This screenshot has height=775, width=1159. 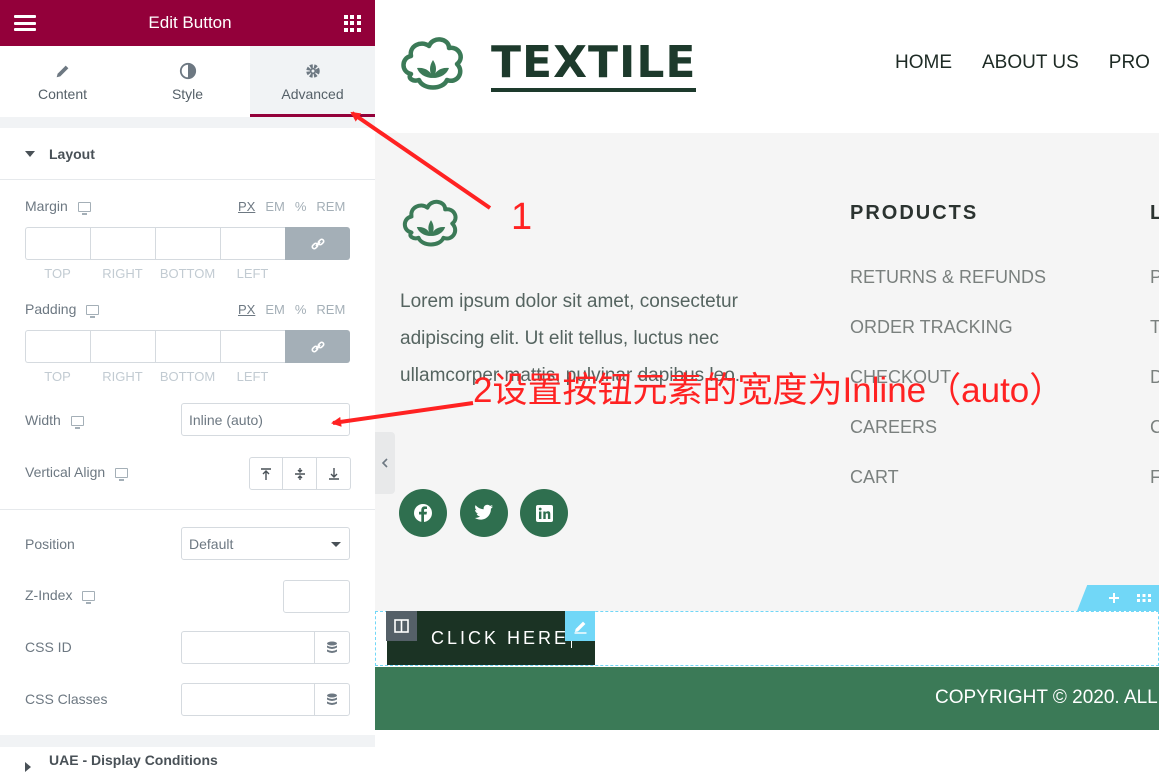 What do you see at coordinates (57, 376) in the screenshot?
I see `dim-top: TOP` at bounding box center [57, 376].